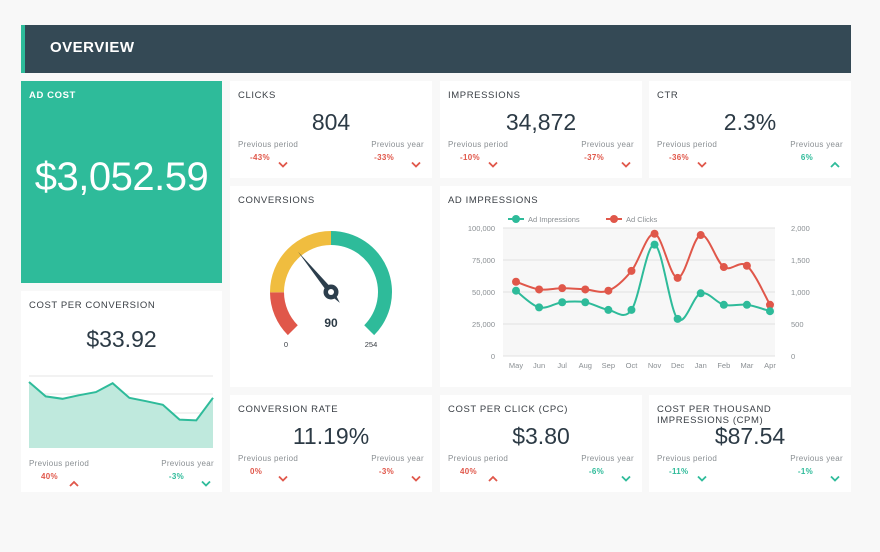  What do you see at coordinates (483, 292) in the screenshot?
I see `y-left-tick-label: 50,000` at bounding box center [483, 292].